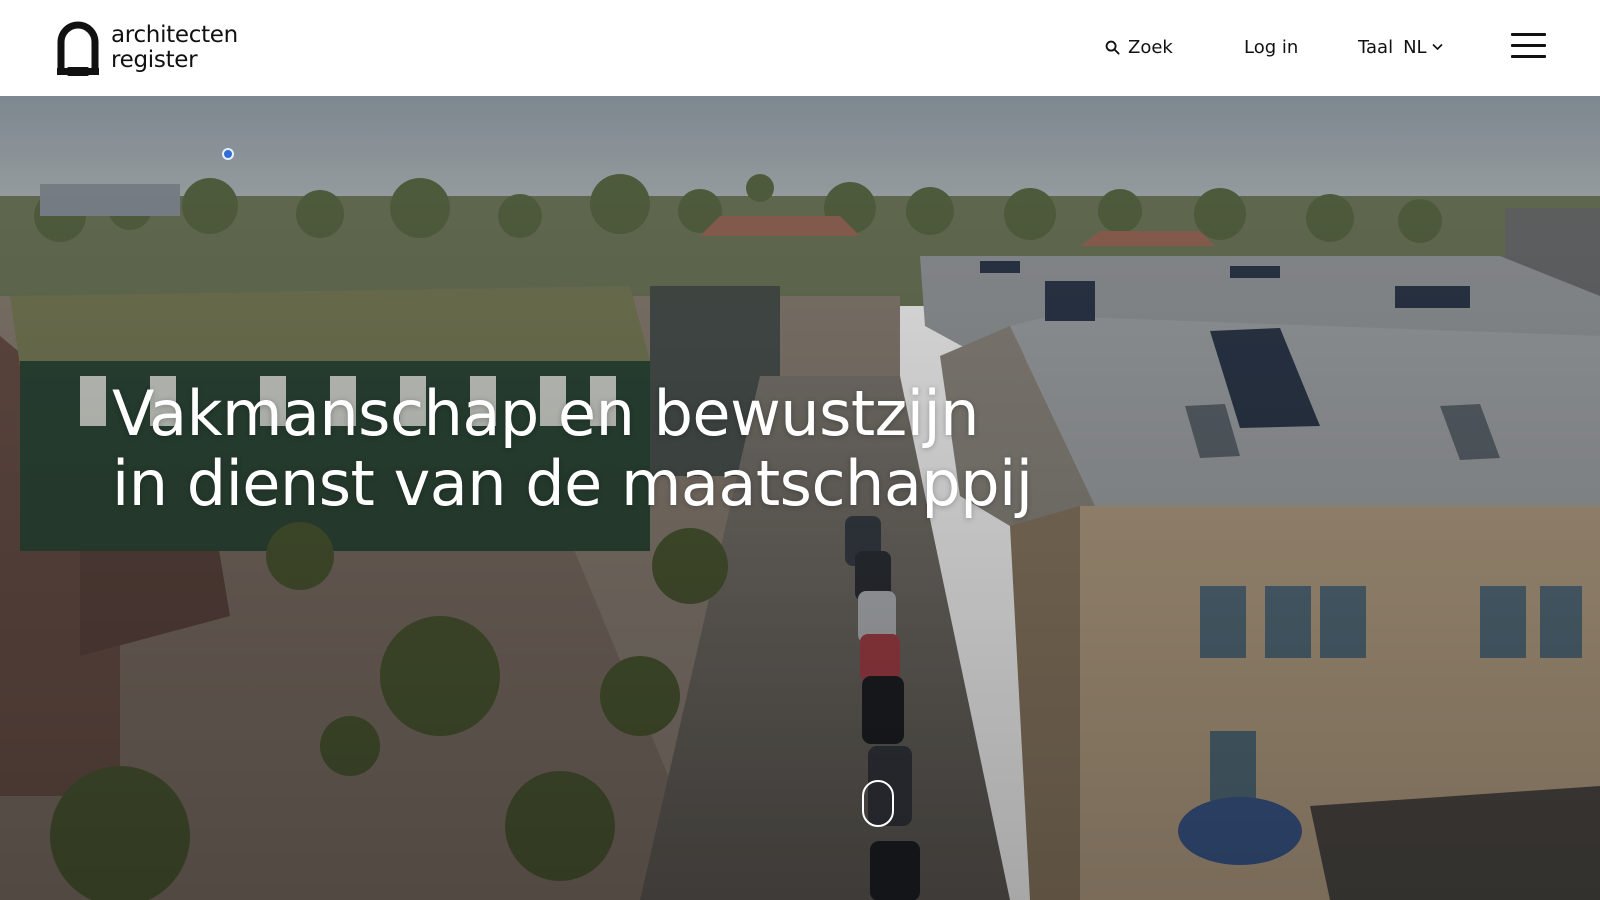 This screenshot has height=900, width=1600. I want to click on login-label: Log in, so click(1271, 47).